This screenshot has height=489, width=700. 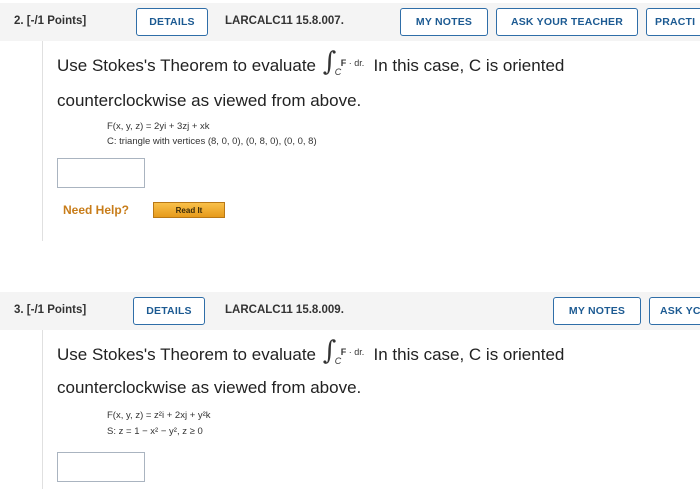 I want to click on question-2-number: 2. [-/1 Points], so click(x=50, y=21).